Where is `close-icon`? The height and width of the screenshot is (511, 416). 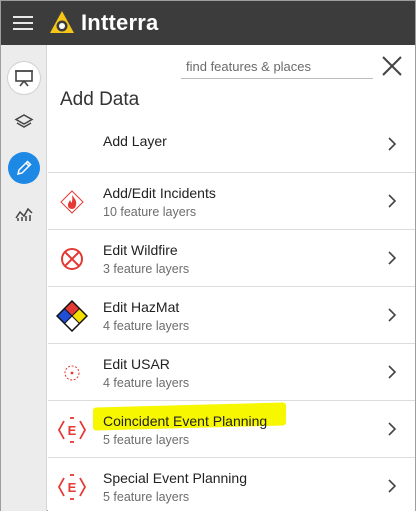
close-icon is located at coordinates (392, 66).